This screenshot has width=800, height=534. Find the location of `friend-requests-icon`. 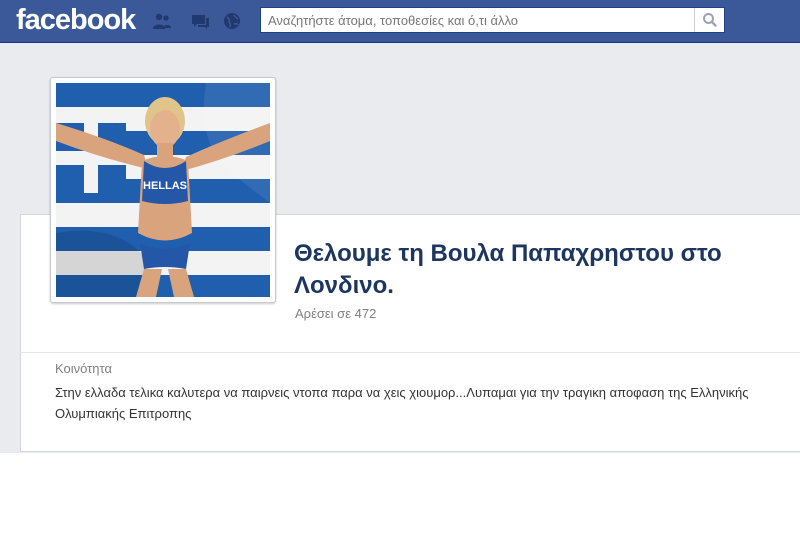

friend-requests-icon is located at coordinates (162, 21).